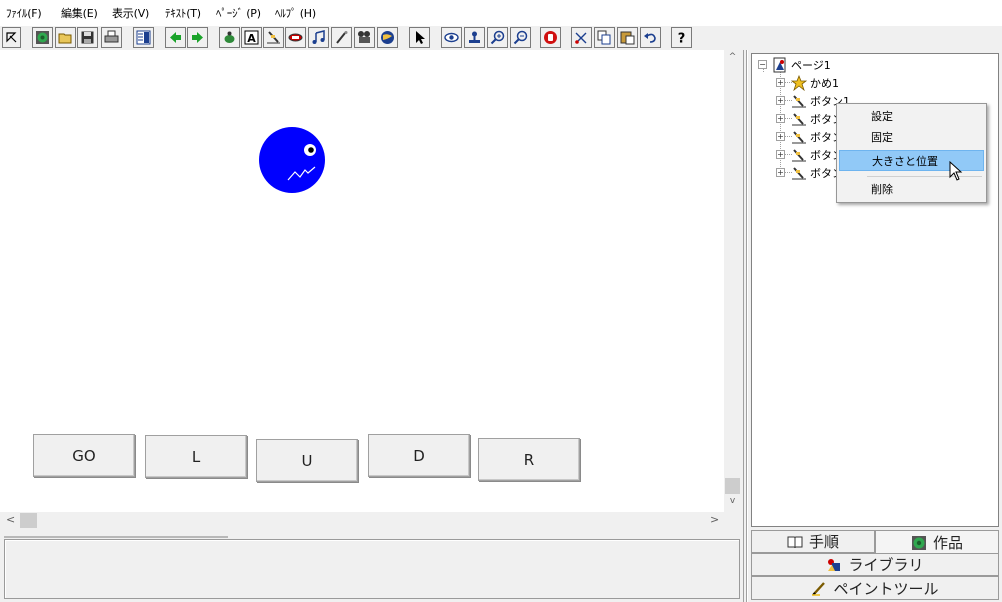 This screenshot has width=1002, height=602. What do you see at coordinates (745, 326) in the screenshot?
I see `panel-splitter` at bounding box center [745, 326].